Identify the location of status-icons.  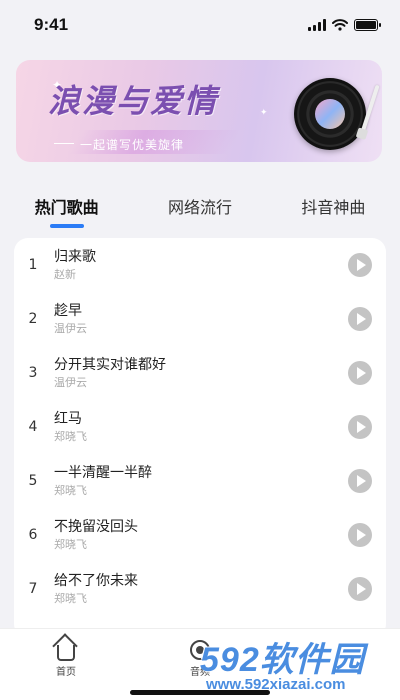
(344, 25).